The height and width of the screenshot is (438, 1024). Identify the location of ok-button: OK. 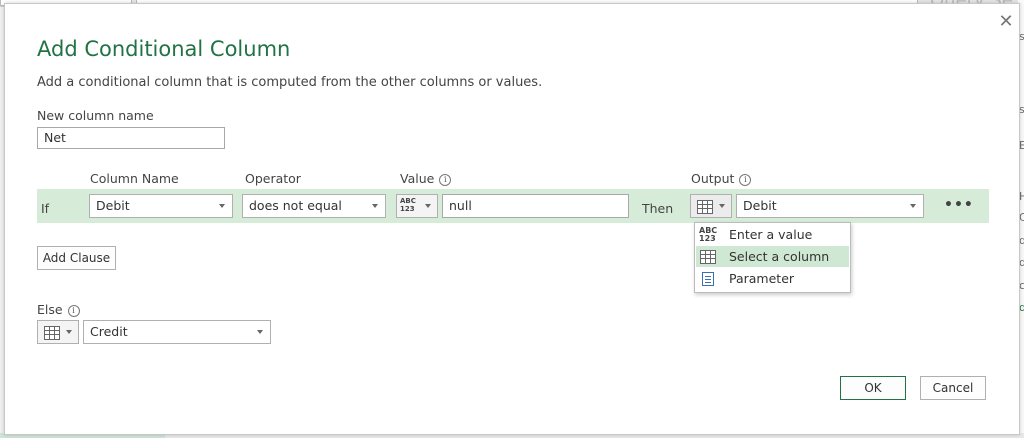
(873, 388).